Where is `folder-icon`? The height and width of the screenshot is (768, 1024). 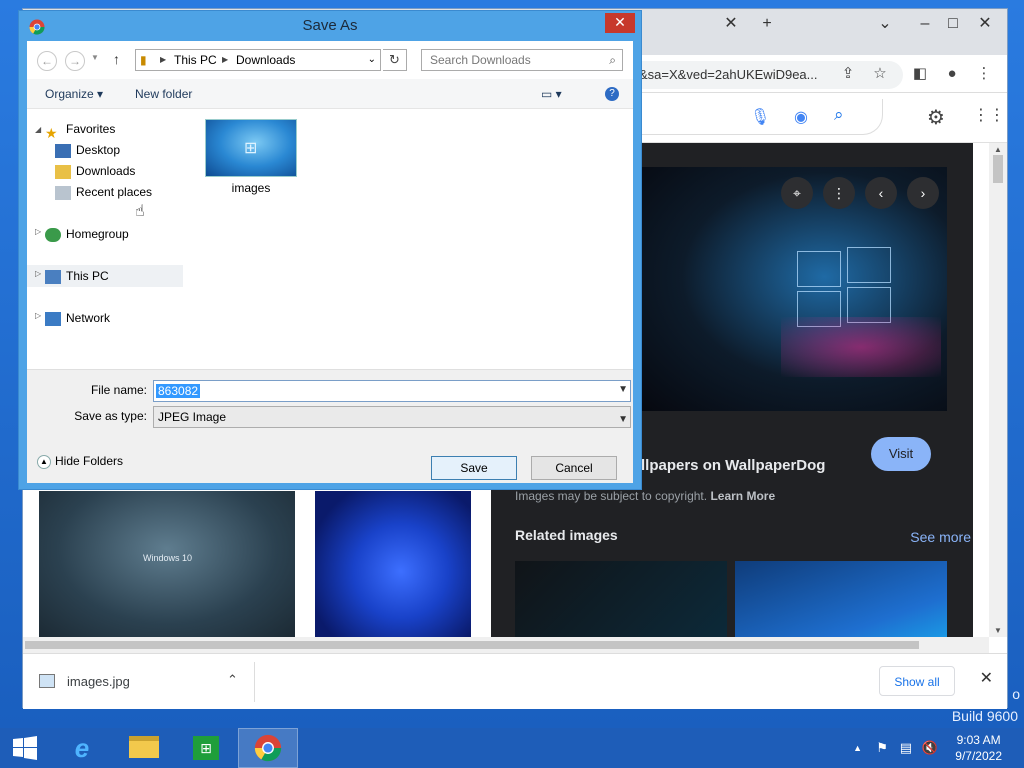
folder-icon is located at coordinates (144, 747).